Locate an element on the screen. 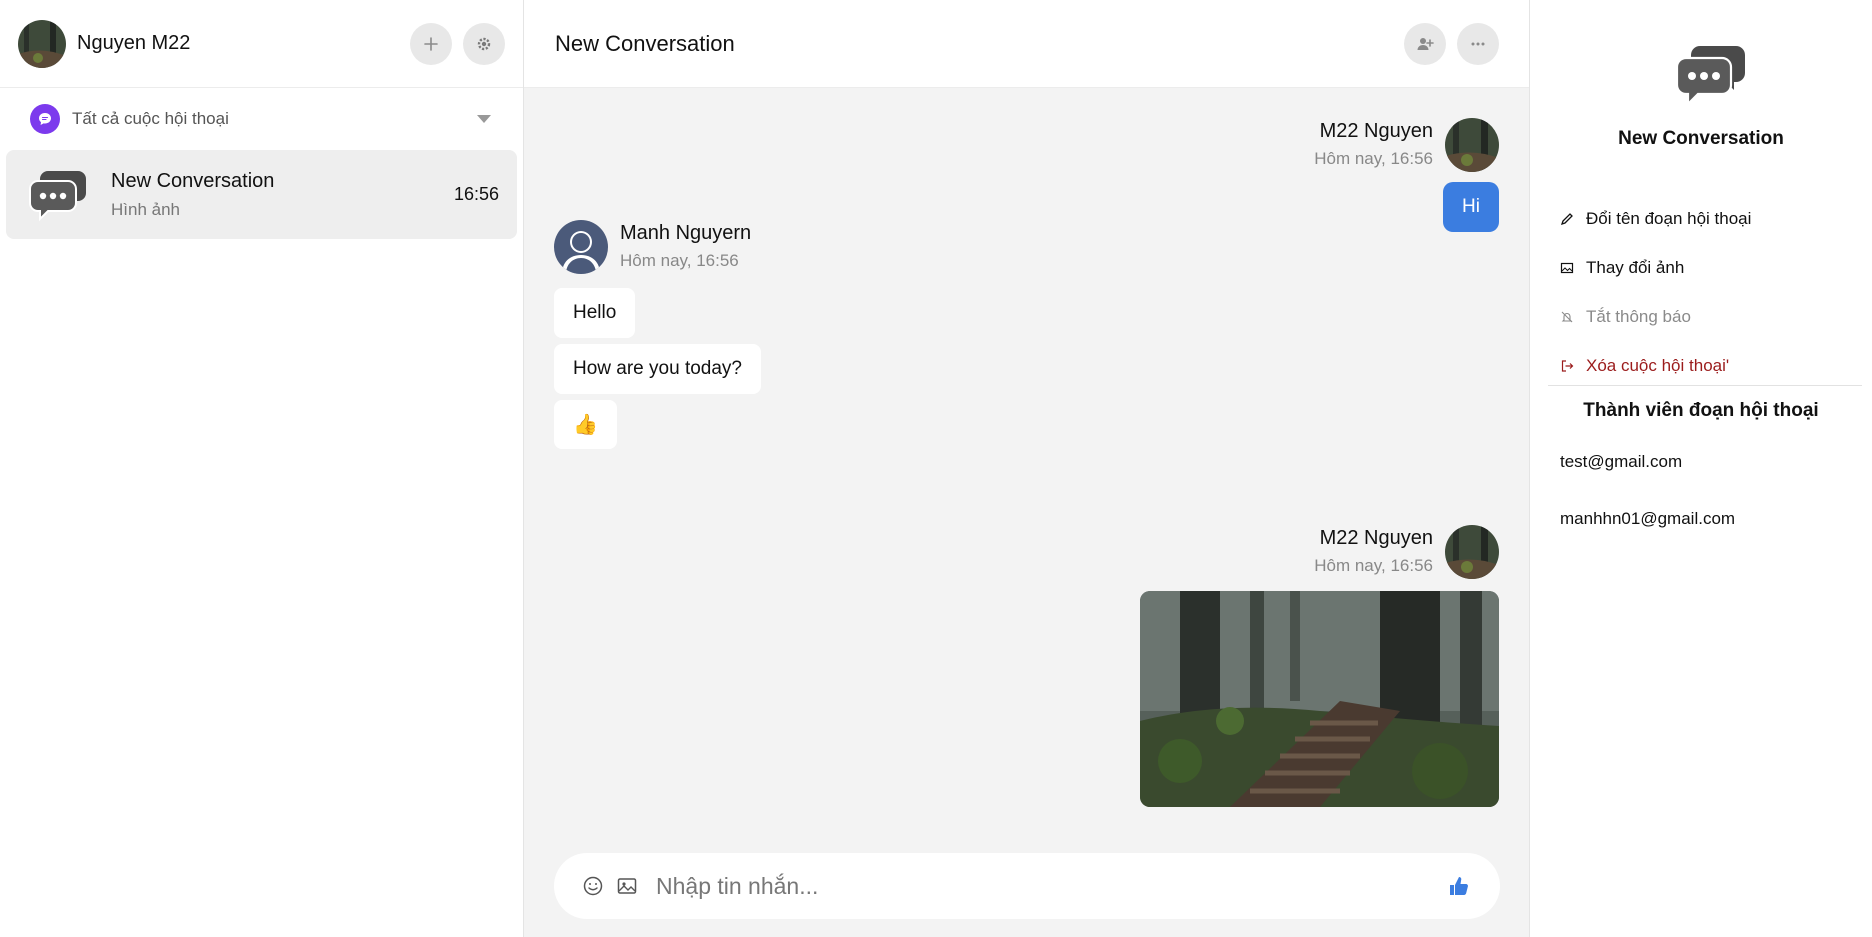 Image resolution: width=1872 pixels, height=937 pixels. menu-item-label: Thay đổi ảnh is located at coordinates (1635, 267).